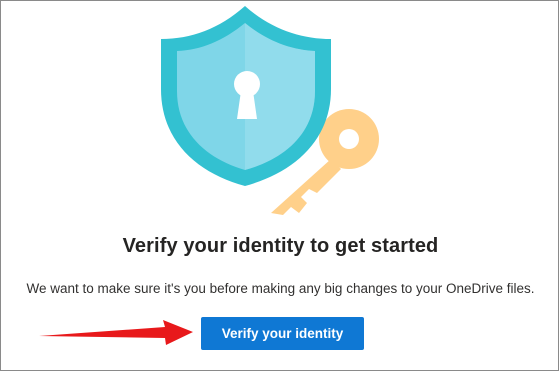  Describe the element at coordinates (116, 332) in the screenshot. I see `red-arrow-icon` at that location.